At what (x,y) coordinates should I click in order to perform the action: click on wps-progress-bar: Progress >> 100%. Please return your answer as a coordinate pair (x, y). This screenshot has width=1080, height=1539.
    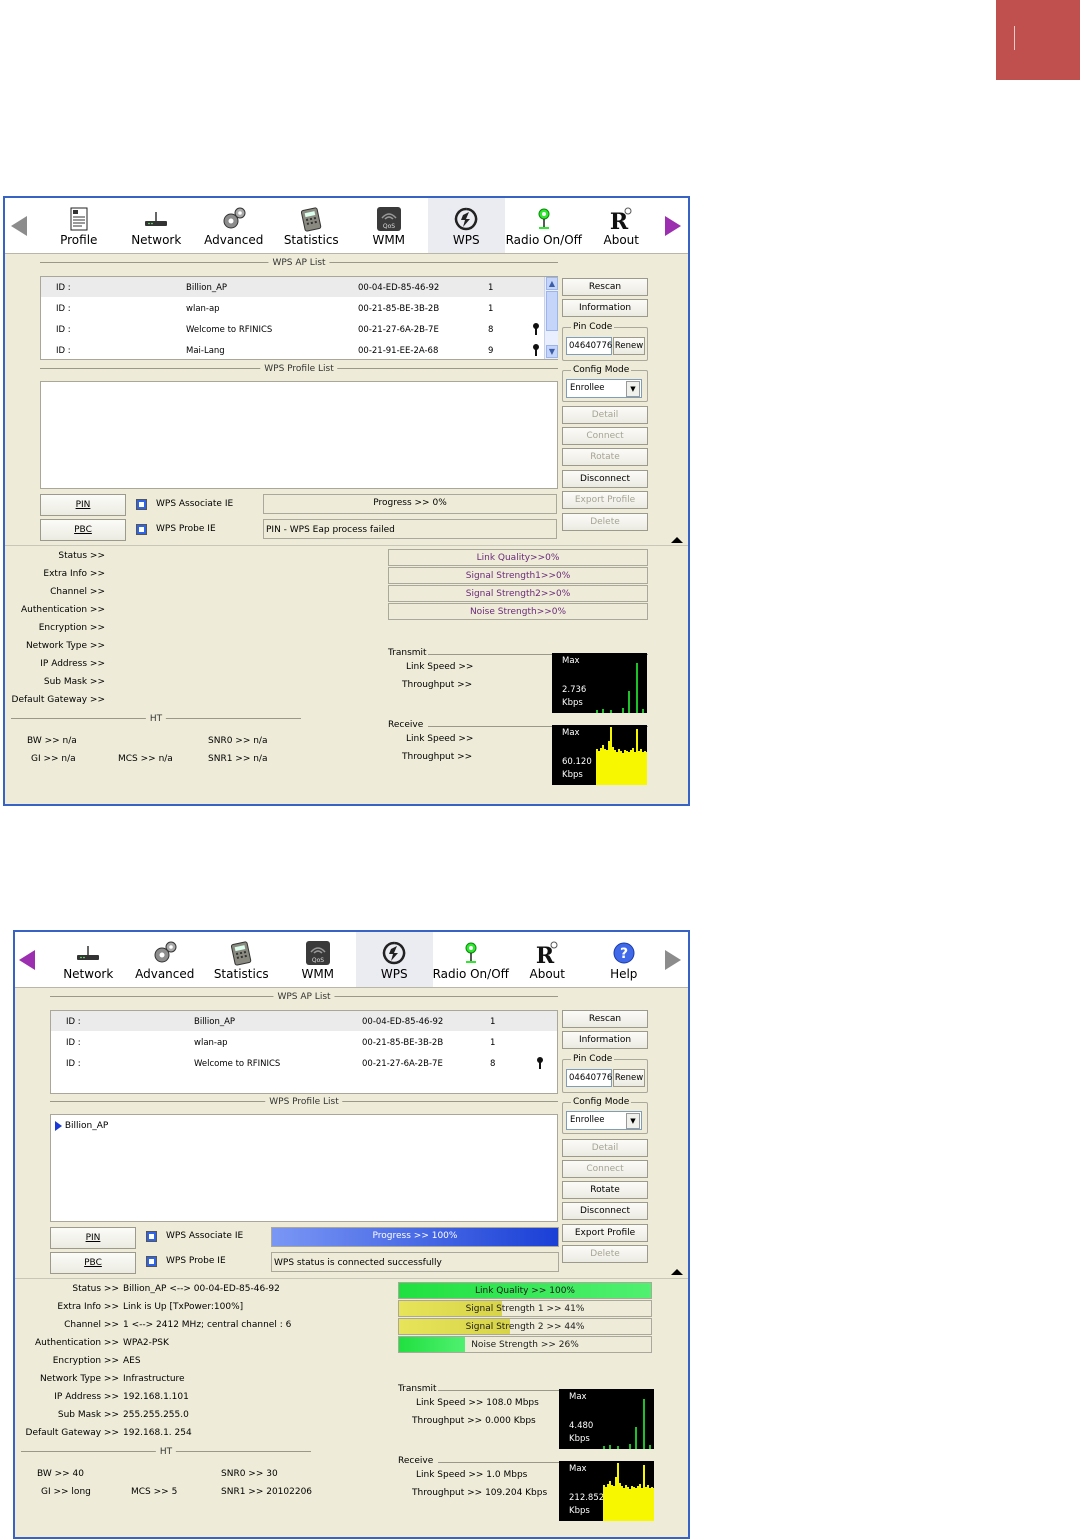
    Looking at the image, I should click on (415, 1237).